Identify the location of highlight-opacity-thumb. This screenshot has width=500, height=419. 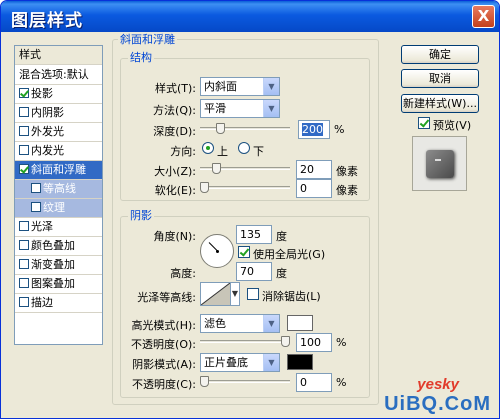
(285, 341).